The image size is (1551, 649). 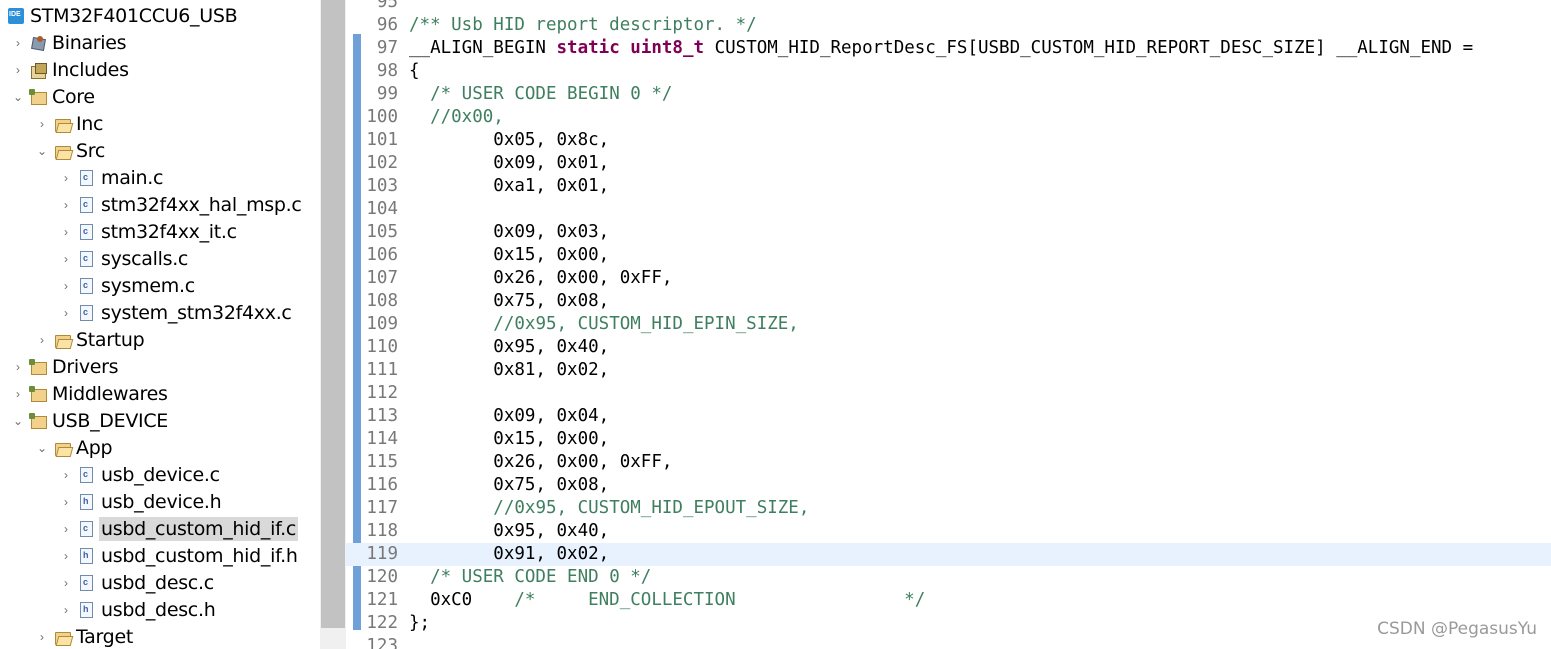 What do you see at coordinates (948, 642) in the screenshot?
I see `code-line: 123` at bounding box center [948, 642].